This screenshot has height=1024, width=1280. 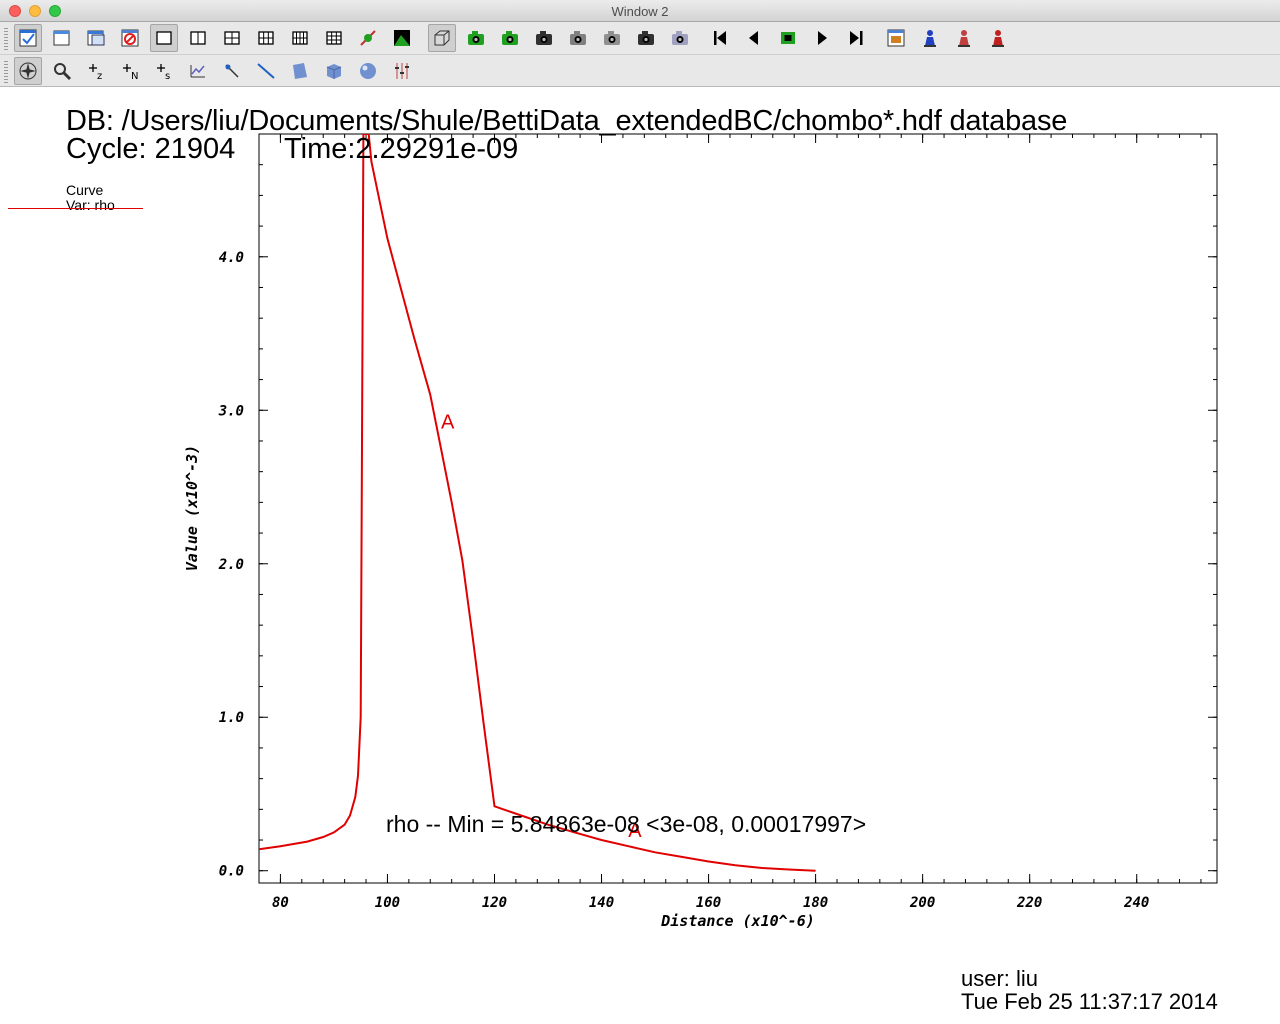 I want to click on x-tick-label: 140, so click(x=601, y=903).